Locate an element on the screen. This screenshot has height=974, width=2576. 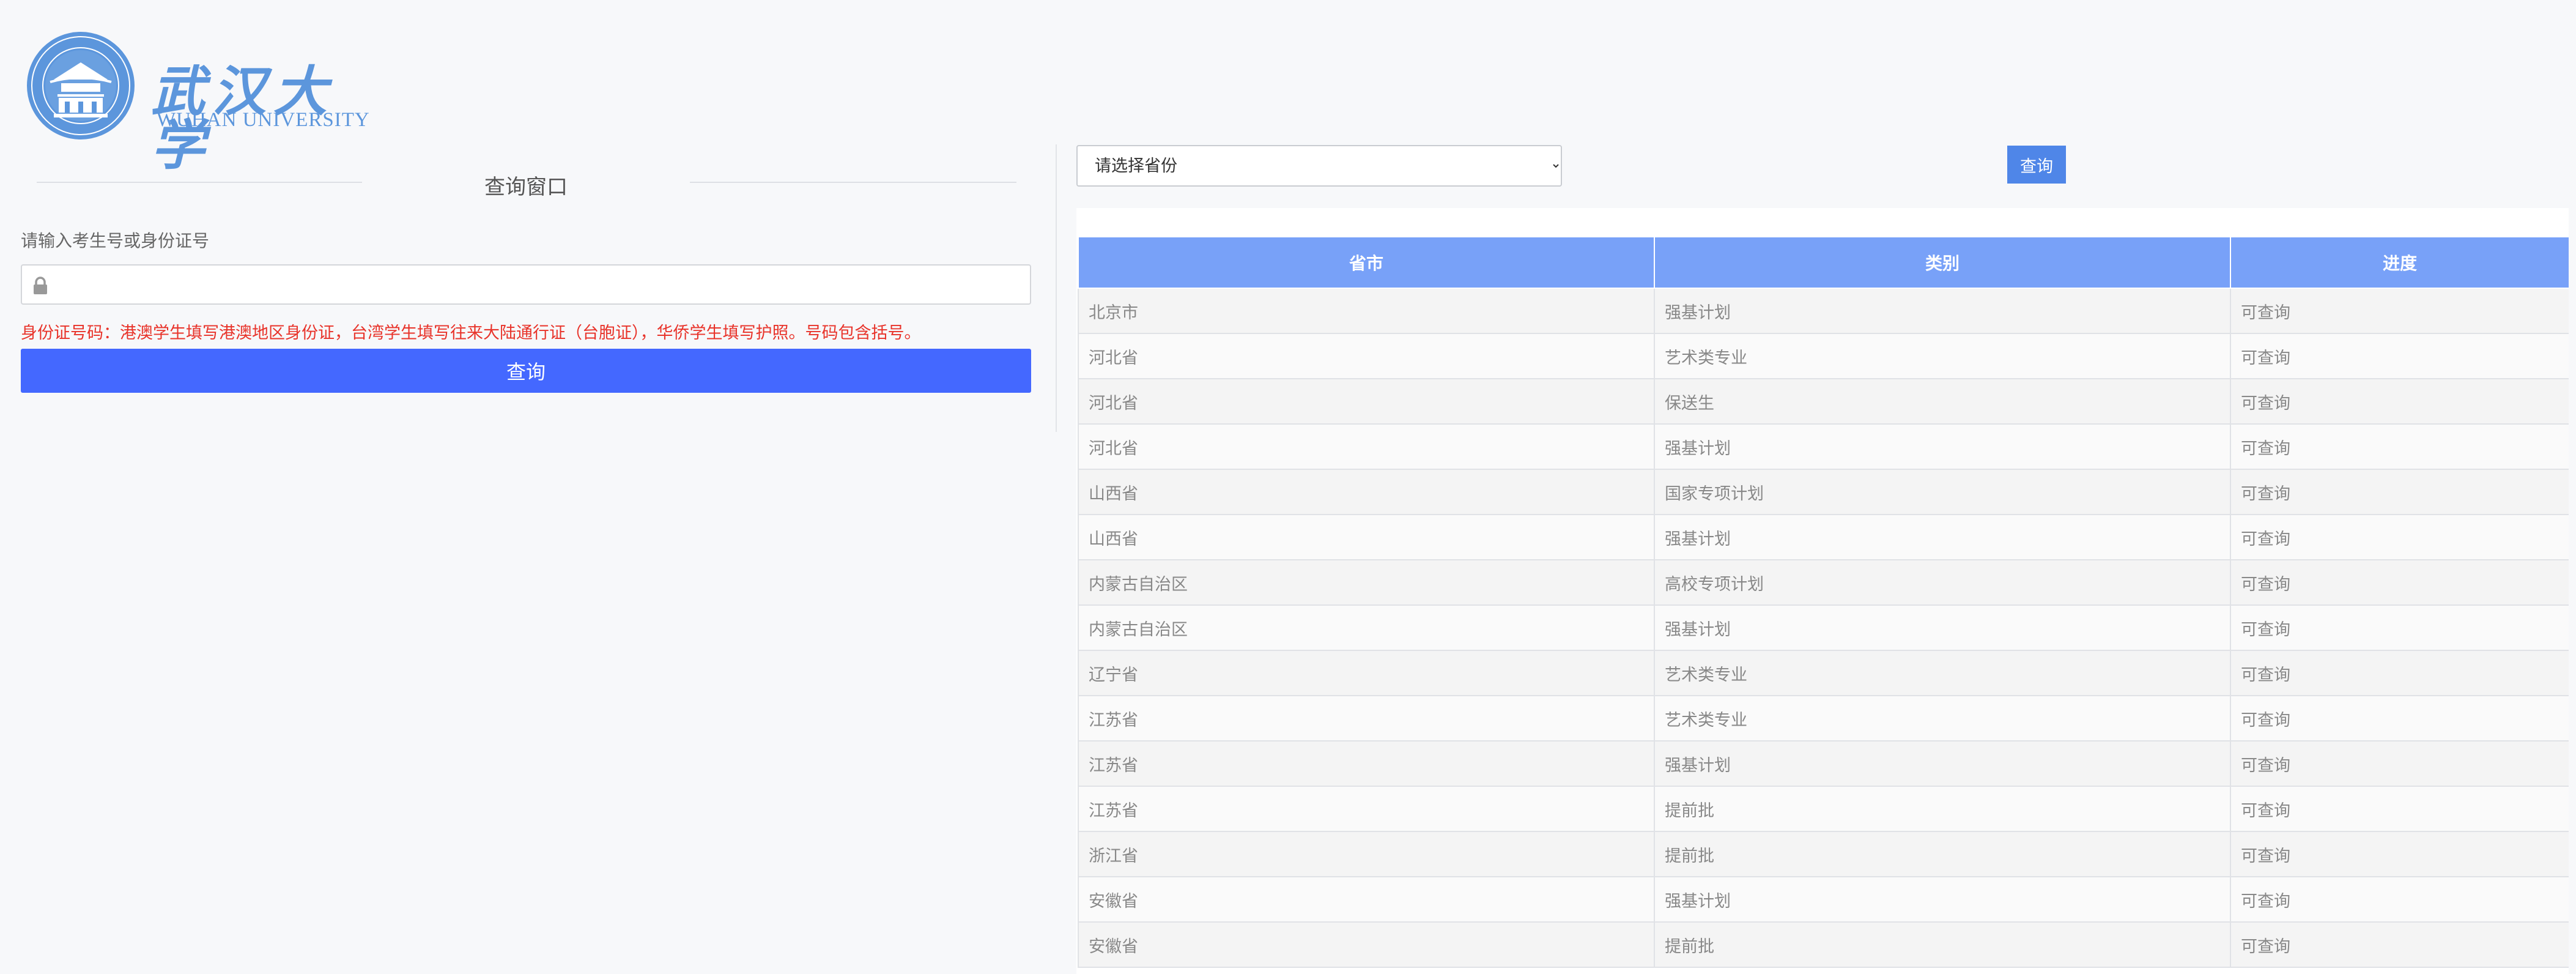
cell-category: 保送生 is located at coordinates (1942, 401).